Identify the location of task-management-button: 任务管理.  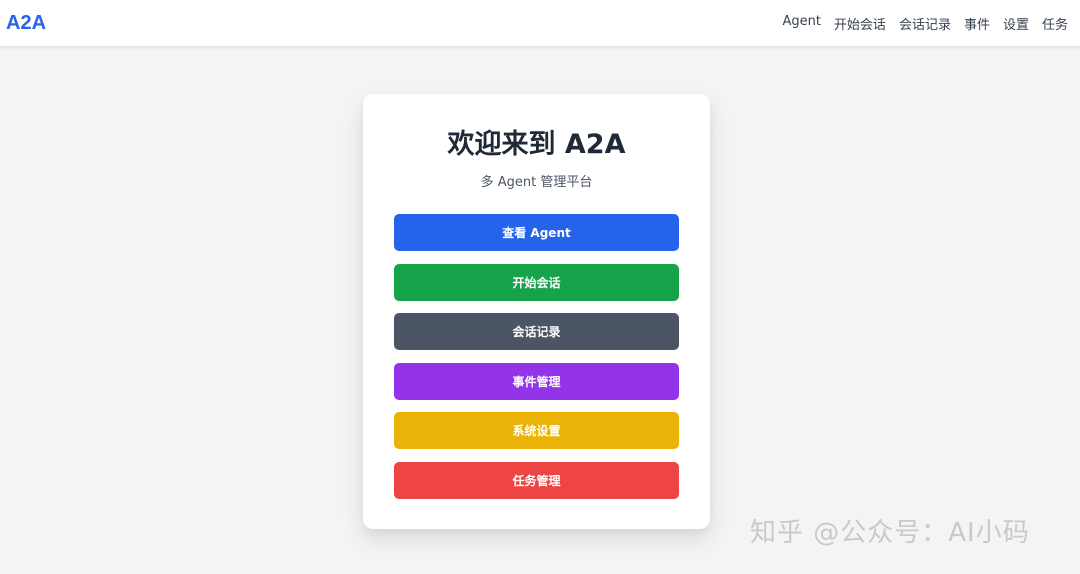
(536, 480).